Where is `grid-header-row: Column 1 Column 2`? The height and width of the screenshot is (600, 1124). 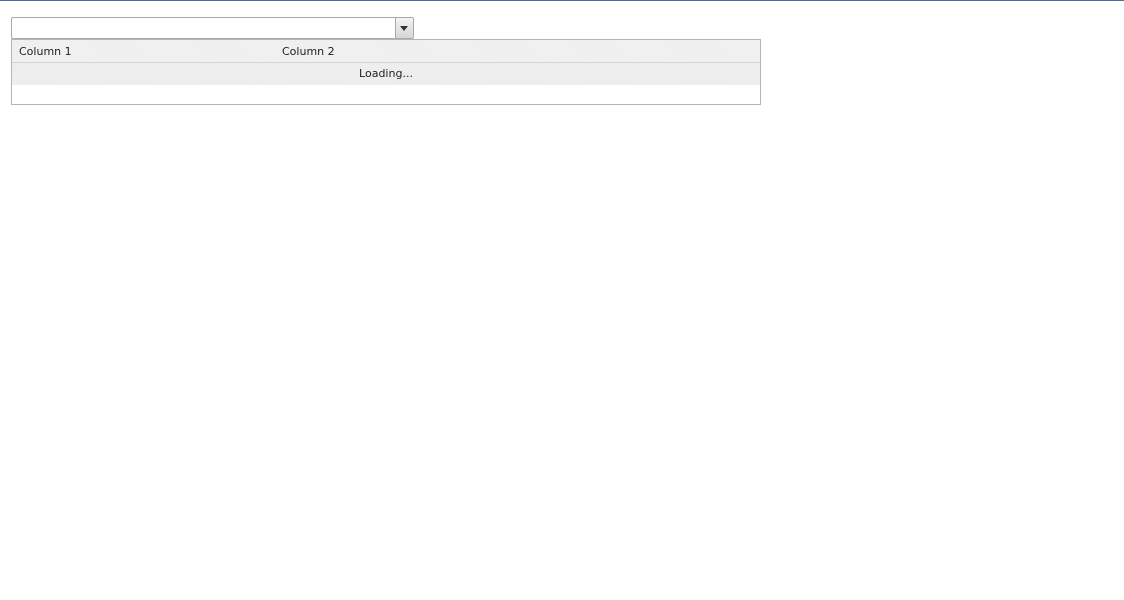 grid-header-row: Column 1 Column 2 is located at coordinates (386, 51).